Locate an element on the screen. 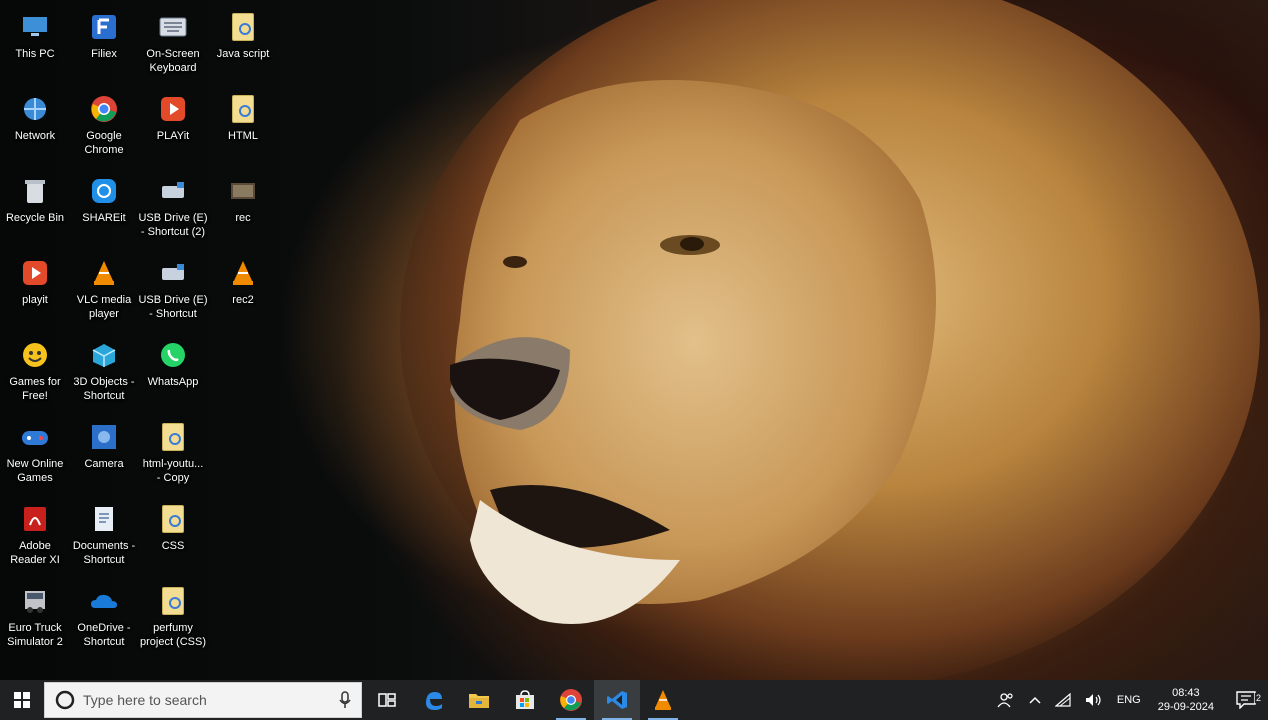 The width and height of the screenshot is (1268, 720). icon-label: USB Drive (E) - Shortcut is located at coordinates (173, 307).